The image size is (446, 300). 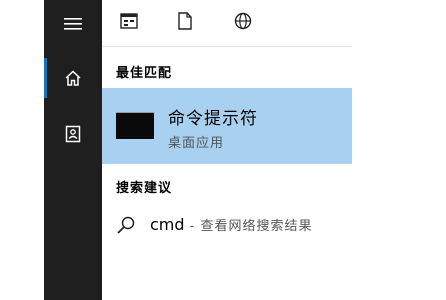 What do you see at coordinates (144, 188) in the screenshot?
I see `search-suggestions-heading: 搜索建议` at bounding box center [144, 188].